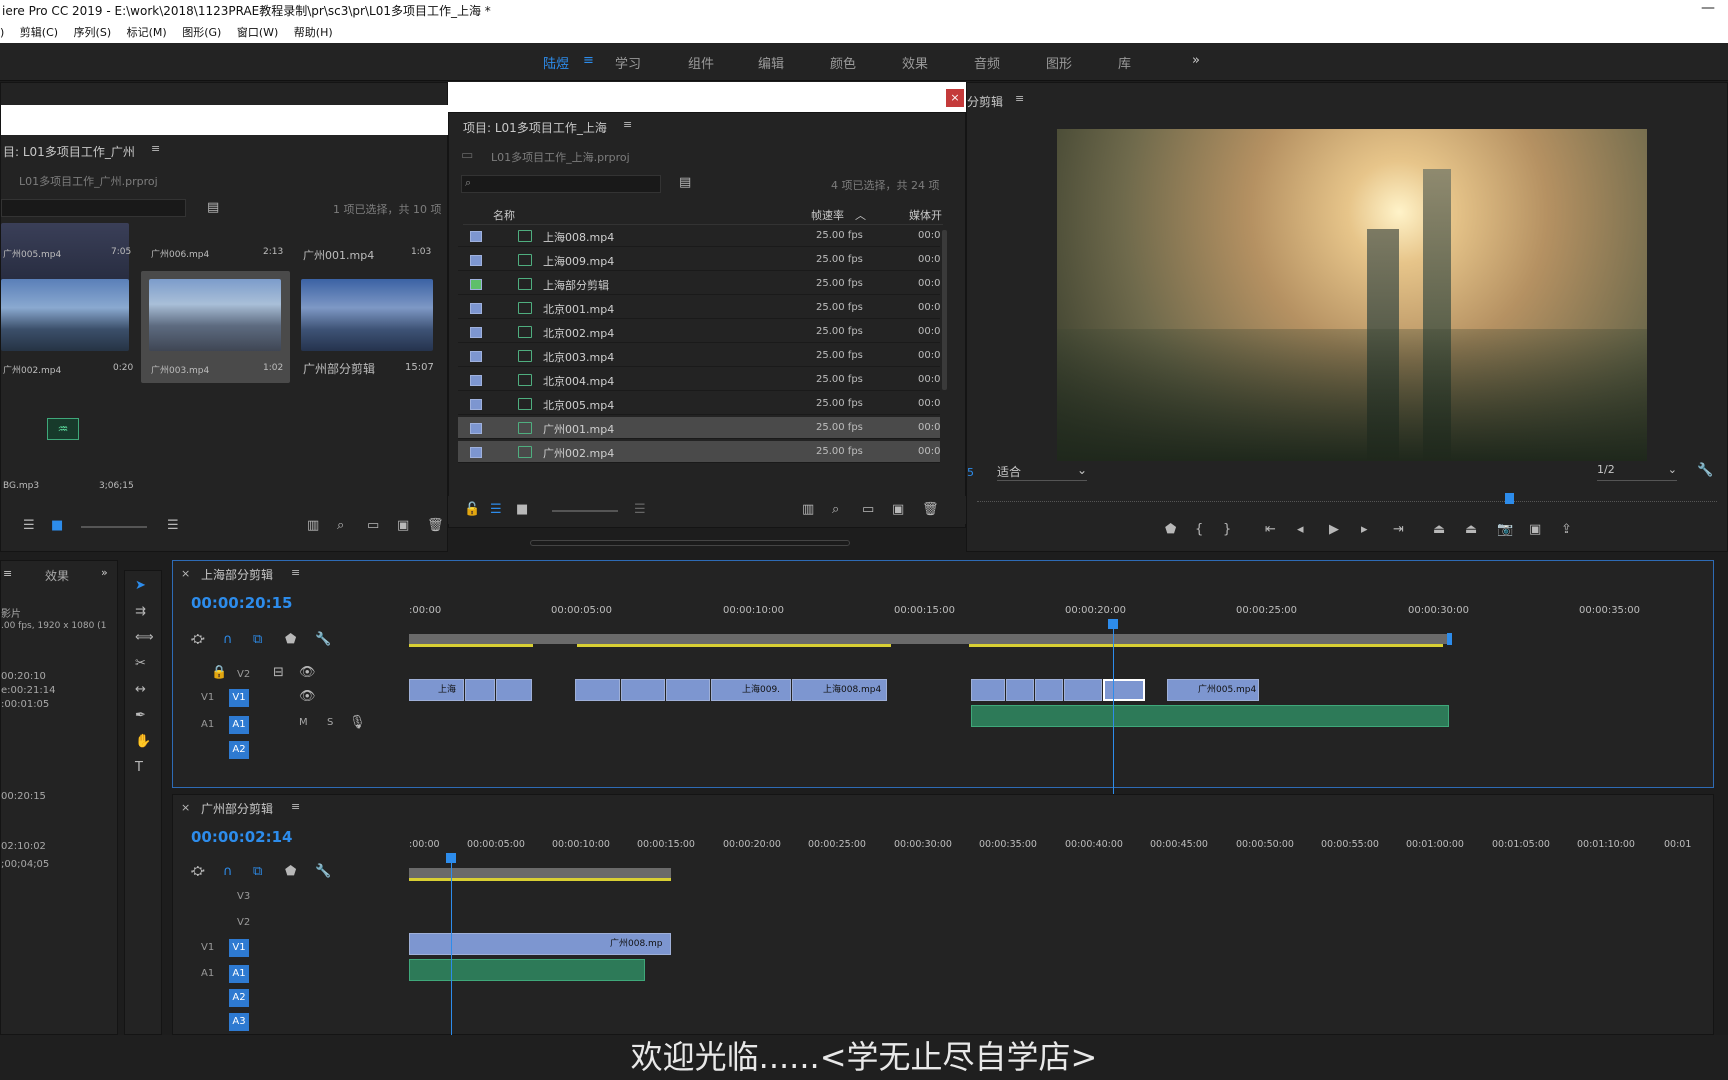  Describe the element at coordinates (93, 32) in the screenshot. I see `menu-item-sequence: 序列(S)` at that location.